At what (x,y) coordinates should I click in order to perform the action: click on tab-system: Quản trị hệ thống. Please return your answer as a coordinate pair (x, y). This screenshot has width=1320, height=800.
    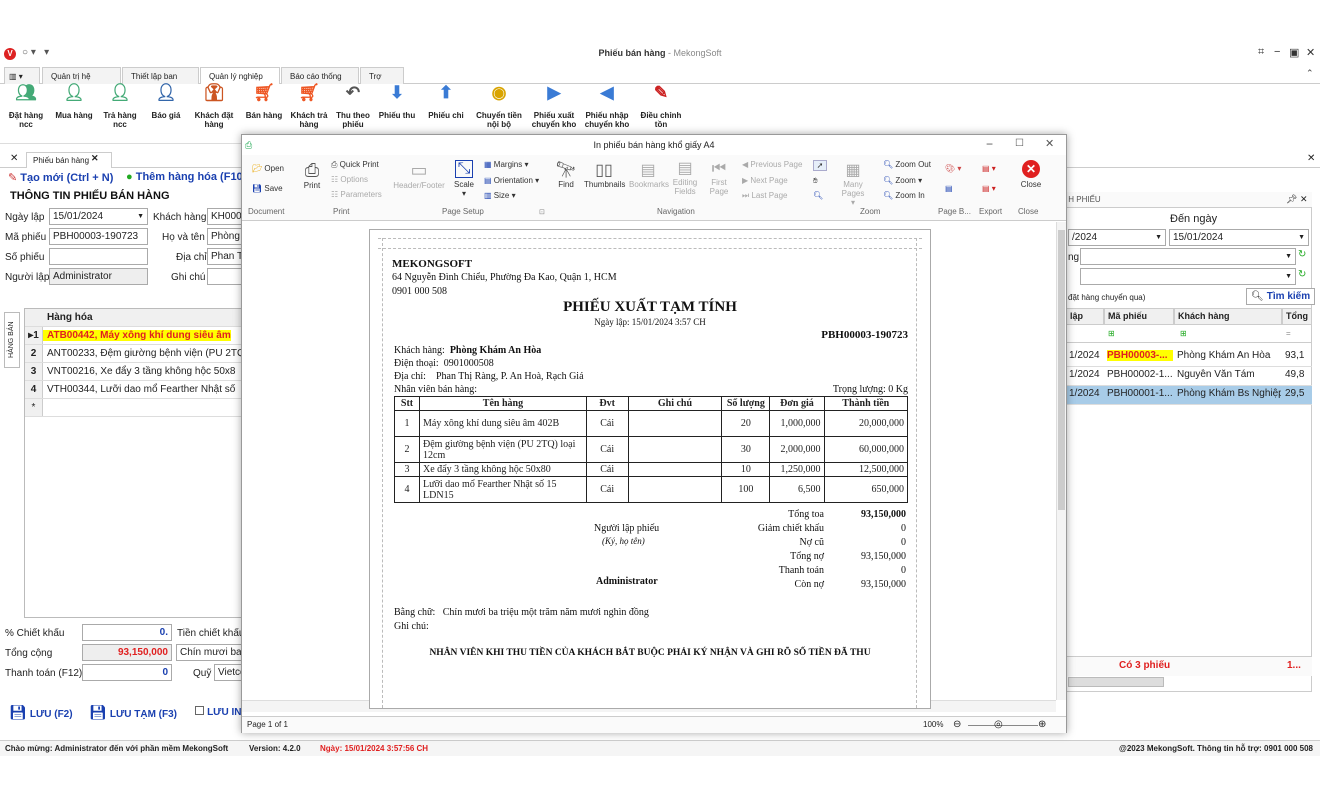
    Looking at the image, I should click on (81, 82).